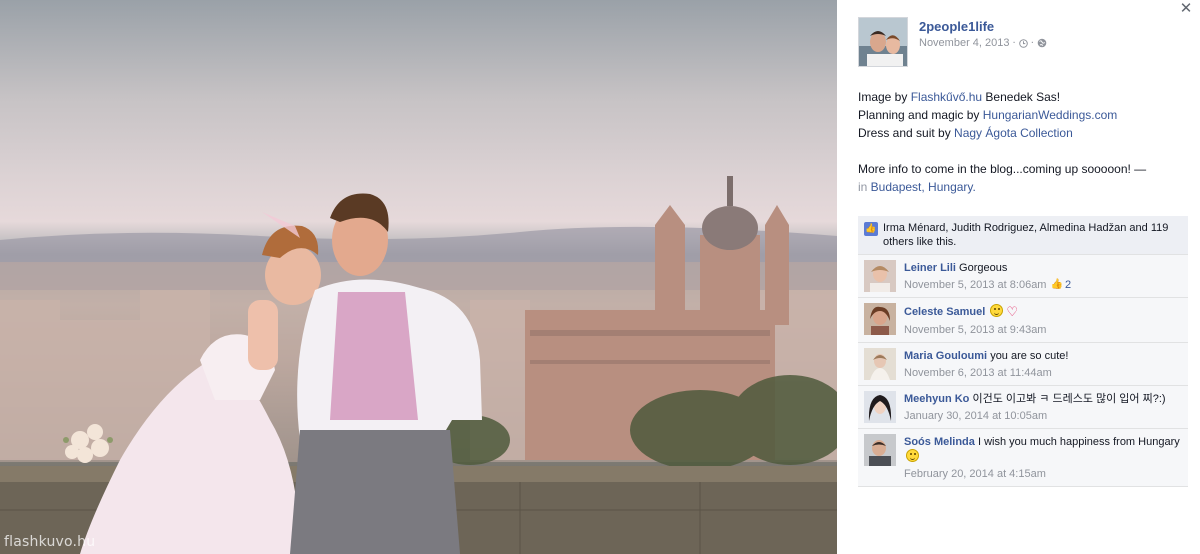  I want to click on hungarianweddings-link: HungarianWeddings.com, so click(1050, 115).